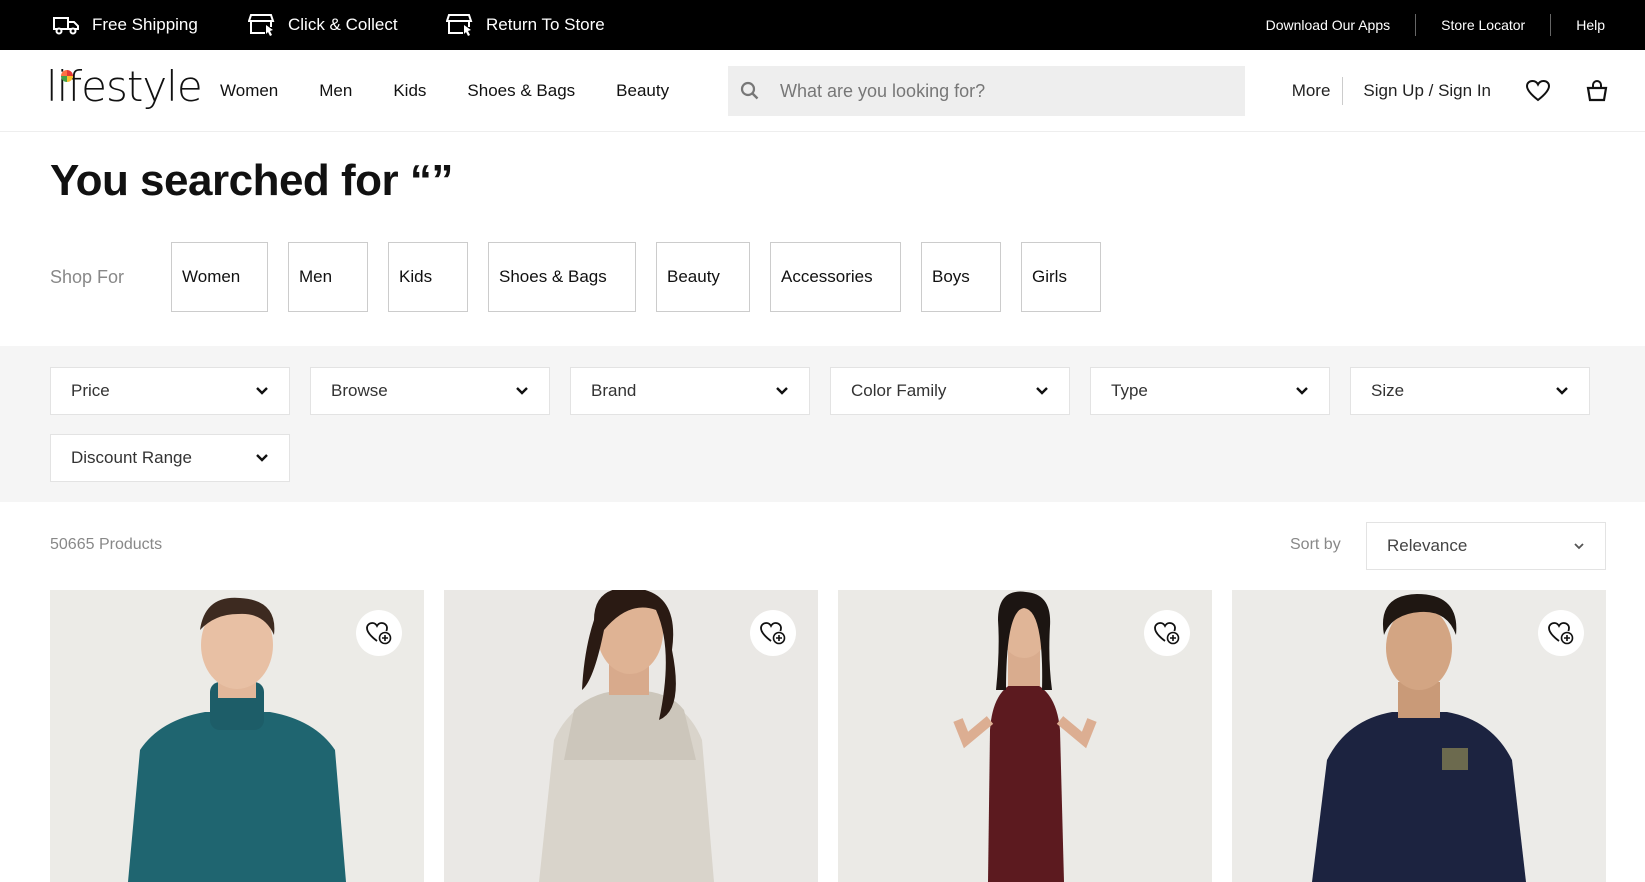  Describe the element at coordinates (343, 24) in the screenshot. I see `promo-label: Click & Collect` at that location.